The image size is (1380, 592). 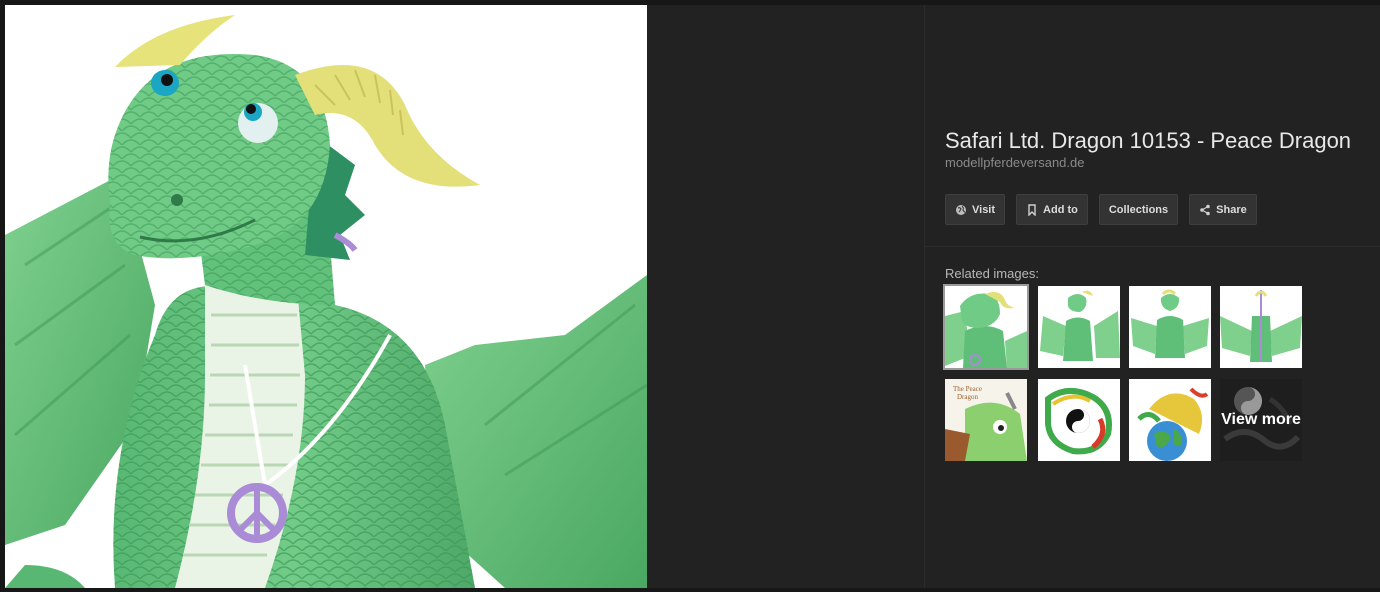 I want to click on add-to-label: Add to, so click(x=1060, y=209).